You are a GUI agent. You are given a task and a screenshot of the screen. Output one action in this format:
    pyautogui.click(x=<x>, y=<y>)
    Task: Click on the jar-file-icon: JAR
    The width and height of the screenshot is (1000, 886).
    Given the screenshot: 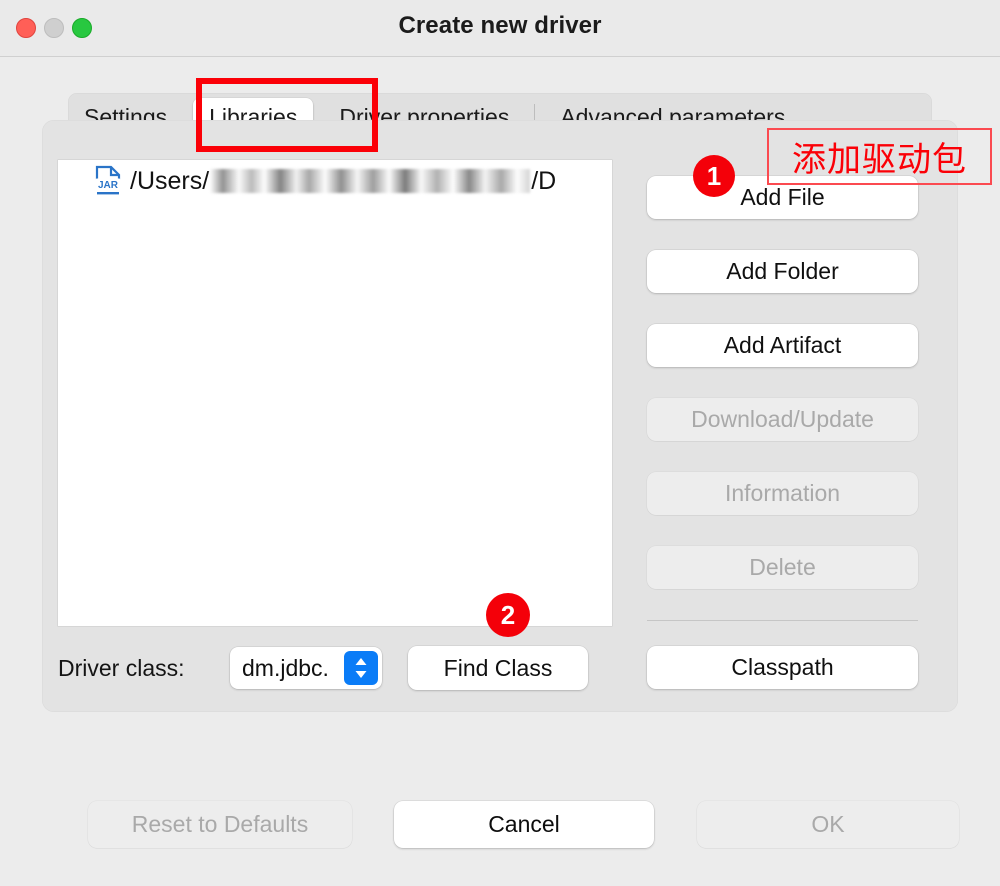 What is the action you would take?
    pyautogui.click(x=108, y=180)
    